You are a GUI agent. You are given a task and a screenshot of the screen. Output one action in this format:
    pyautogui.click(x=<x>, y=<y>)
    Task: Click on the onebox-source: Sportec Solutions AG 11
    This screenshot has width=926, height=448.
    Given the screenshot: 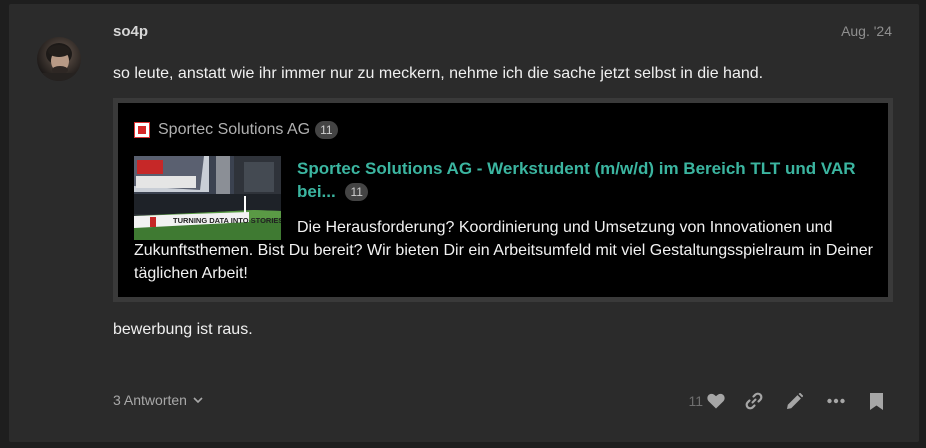 What is the action you would take?
    pyautogui.click(x=236, y=130)
    